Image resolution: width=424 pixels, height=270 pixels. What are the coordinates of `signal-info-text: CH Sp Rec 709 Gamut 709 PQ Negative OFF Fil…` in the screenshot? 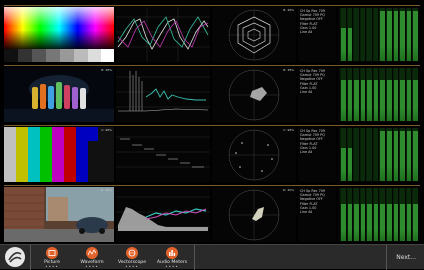 It's located at (317, 141).